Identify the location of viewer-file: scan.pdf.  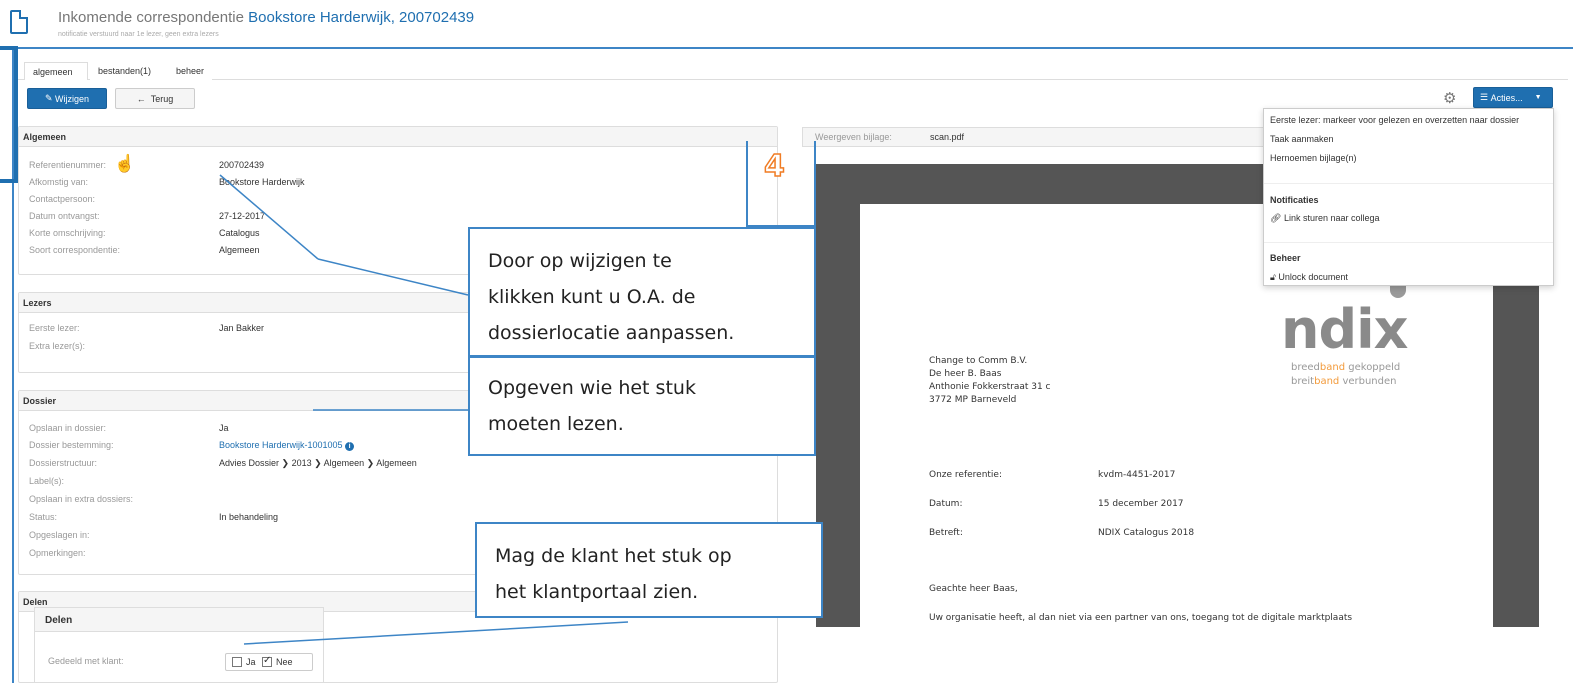
(947, 137).